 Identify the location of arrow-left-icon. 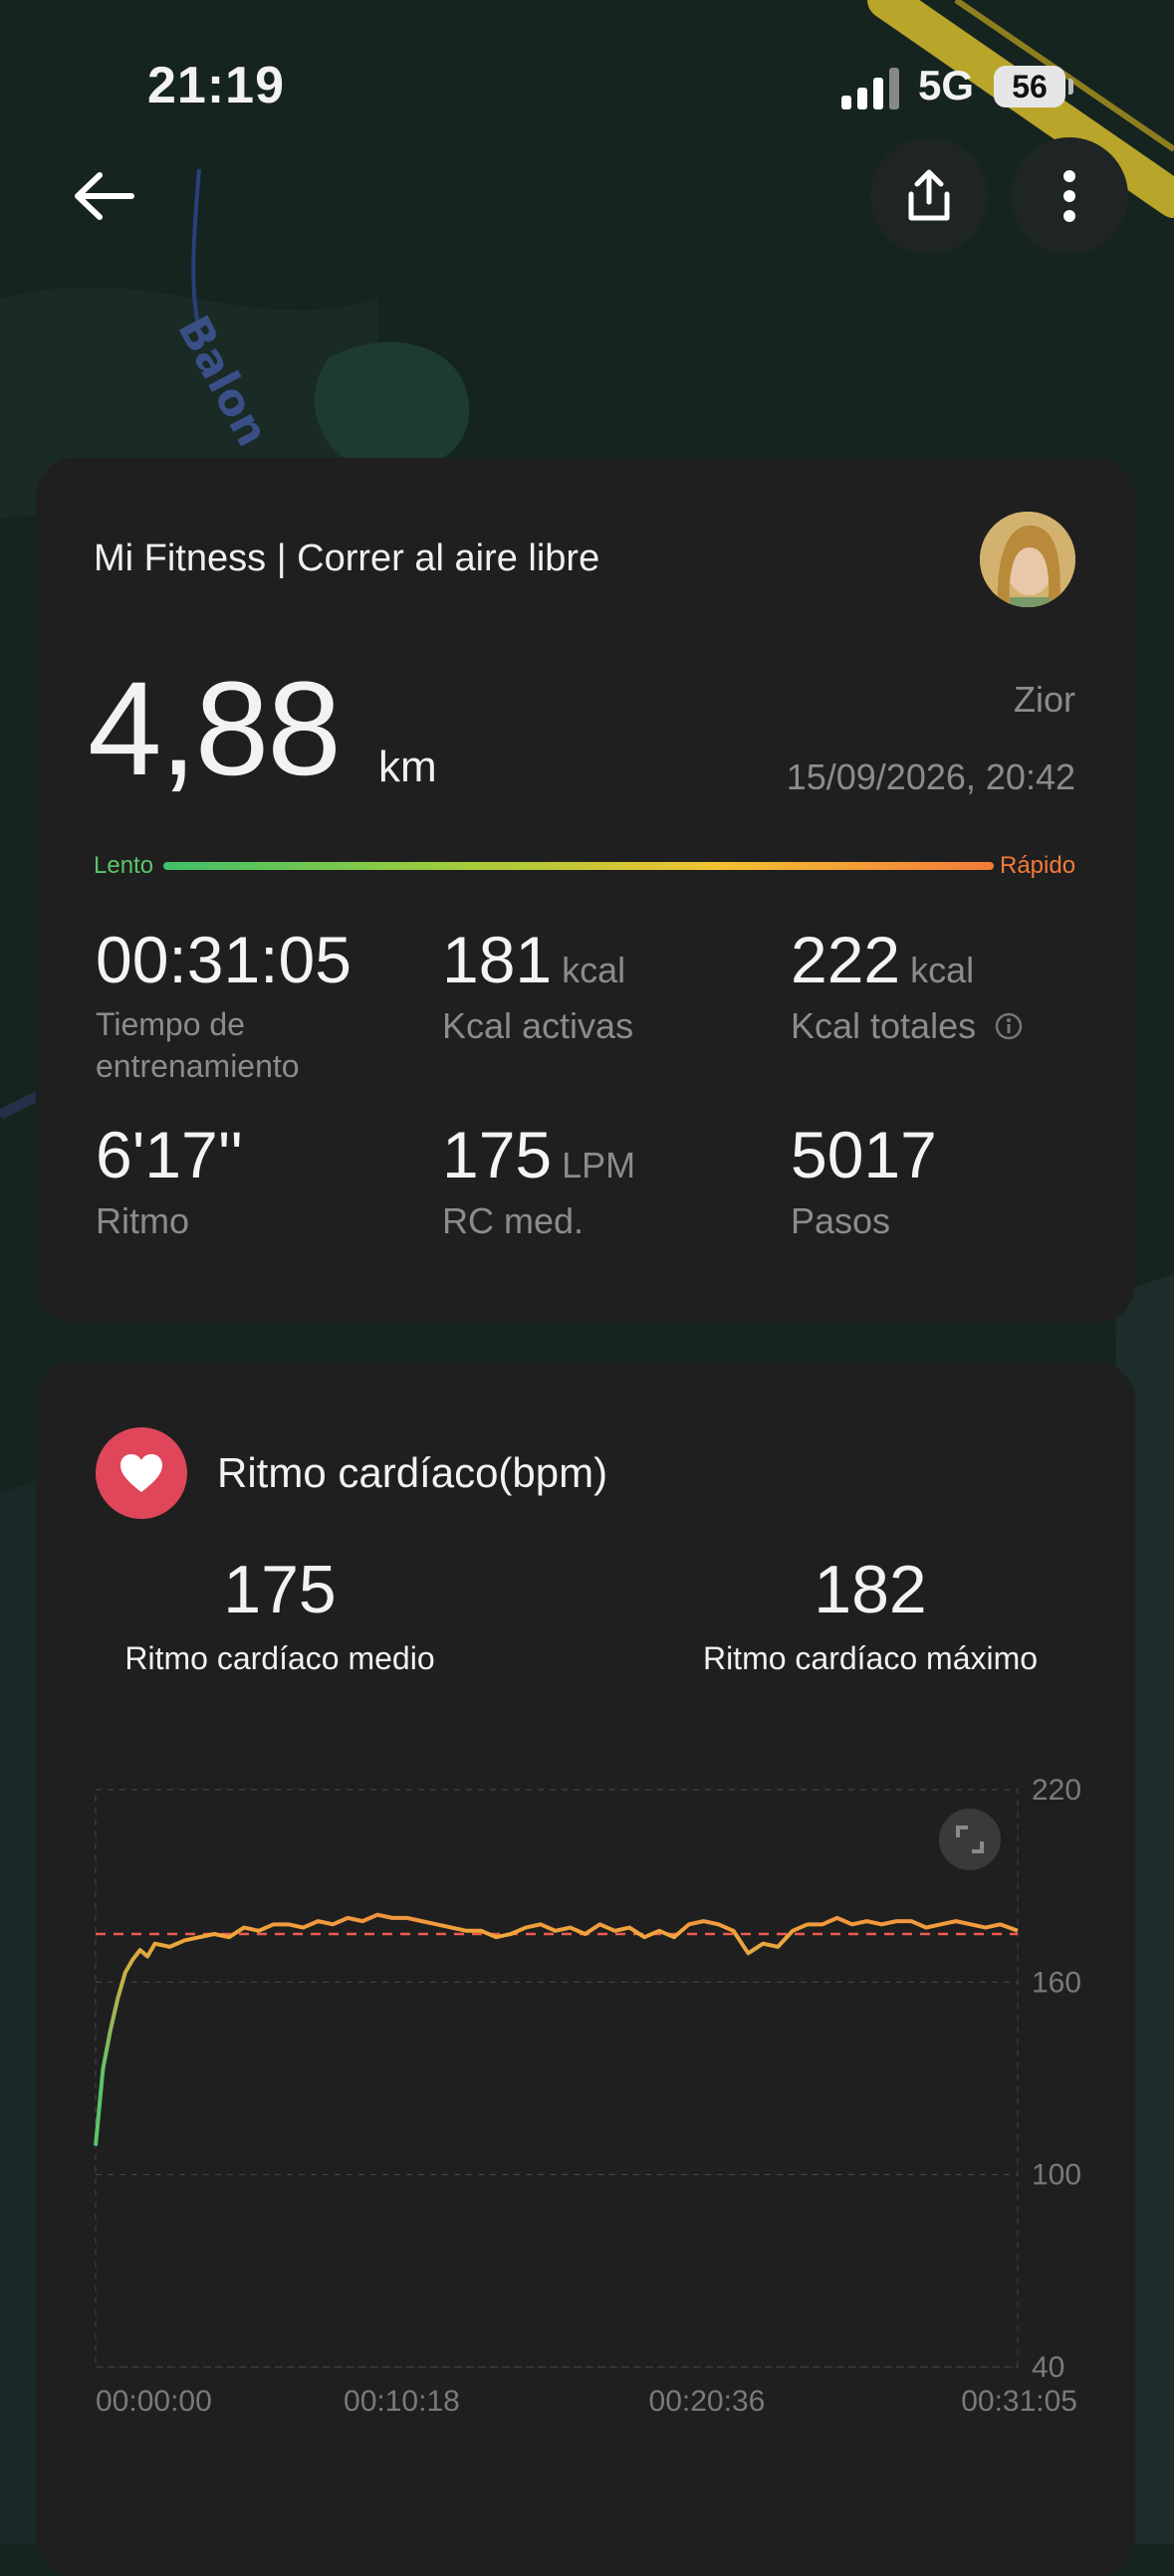
(104, 196).